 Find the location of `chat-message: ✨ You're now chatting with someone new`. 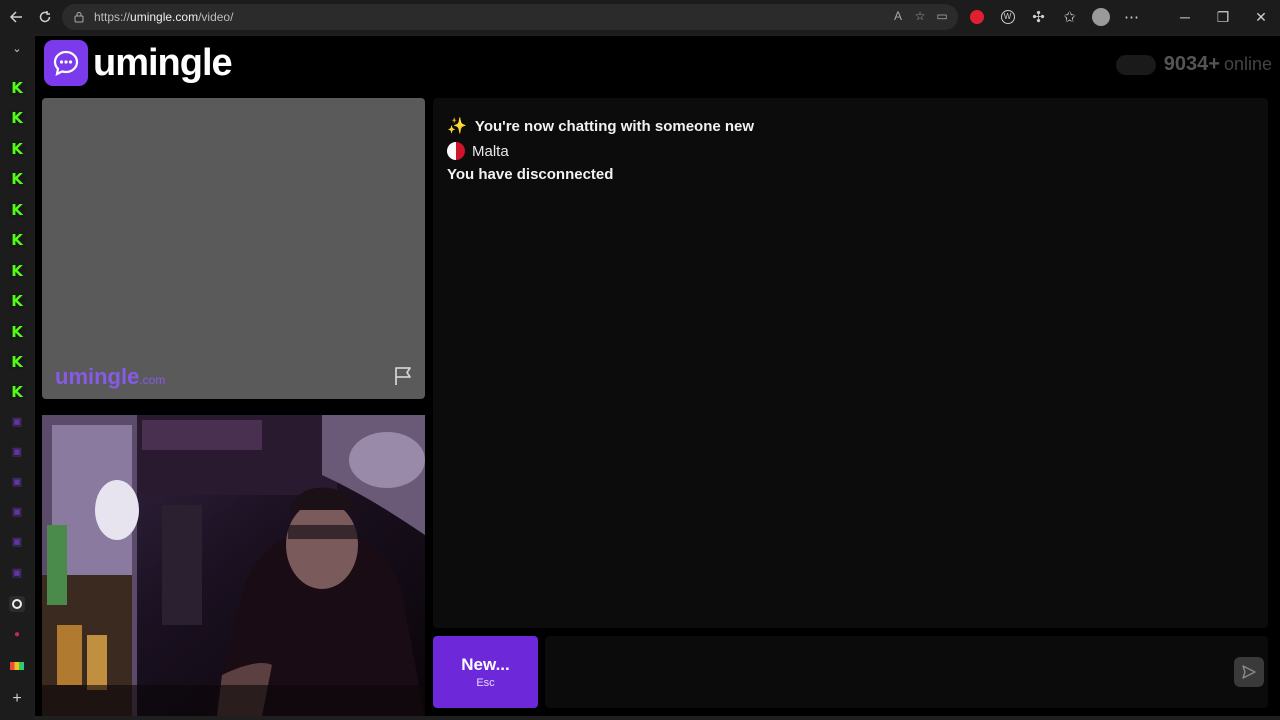

chat-message: ✨ You're now chatting with someone new is located at coordinates (601, 126).